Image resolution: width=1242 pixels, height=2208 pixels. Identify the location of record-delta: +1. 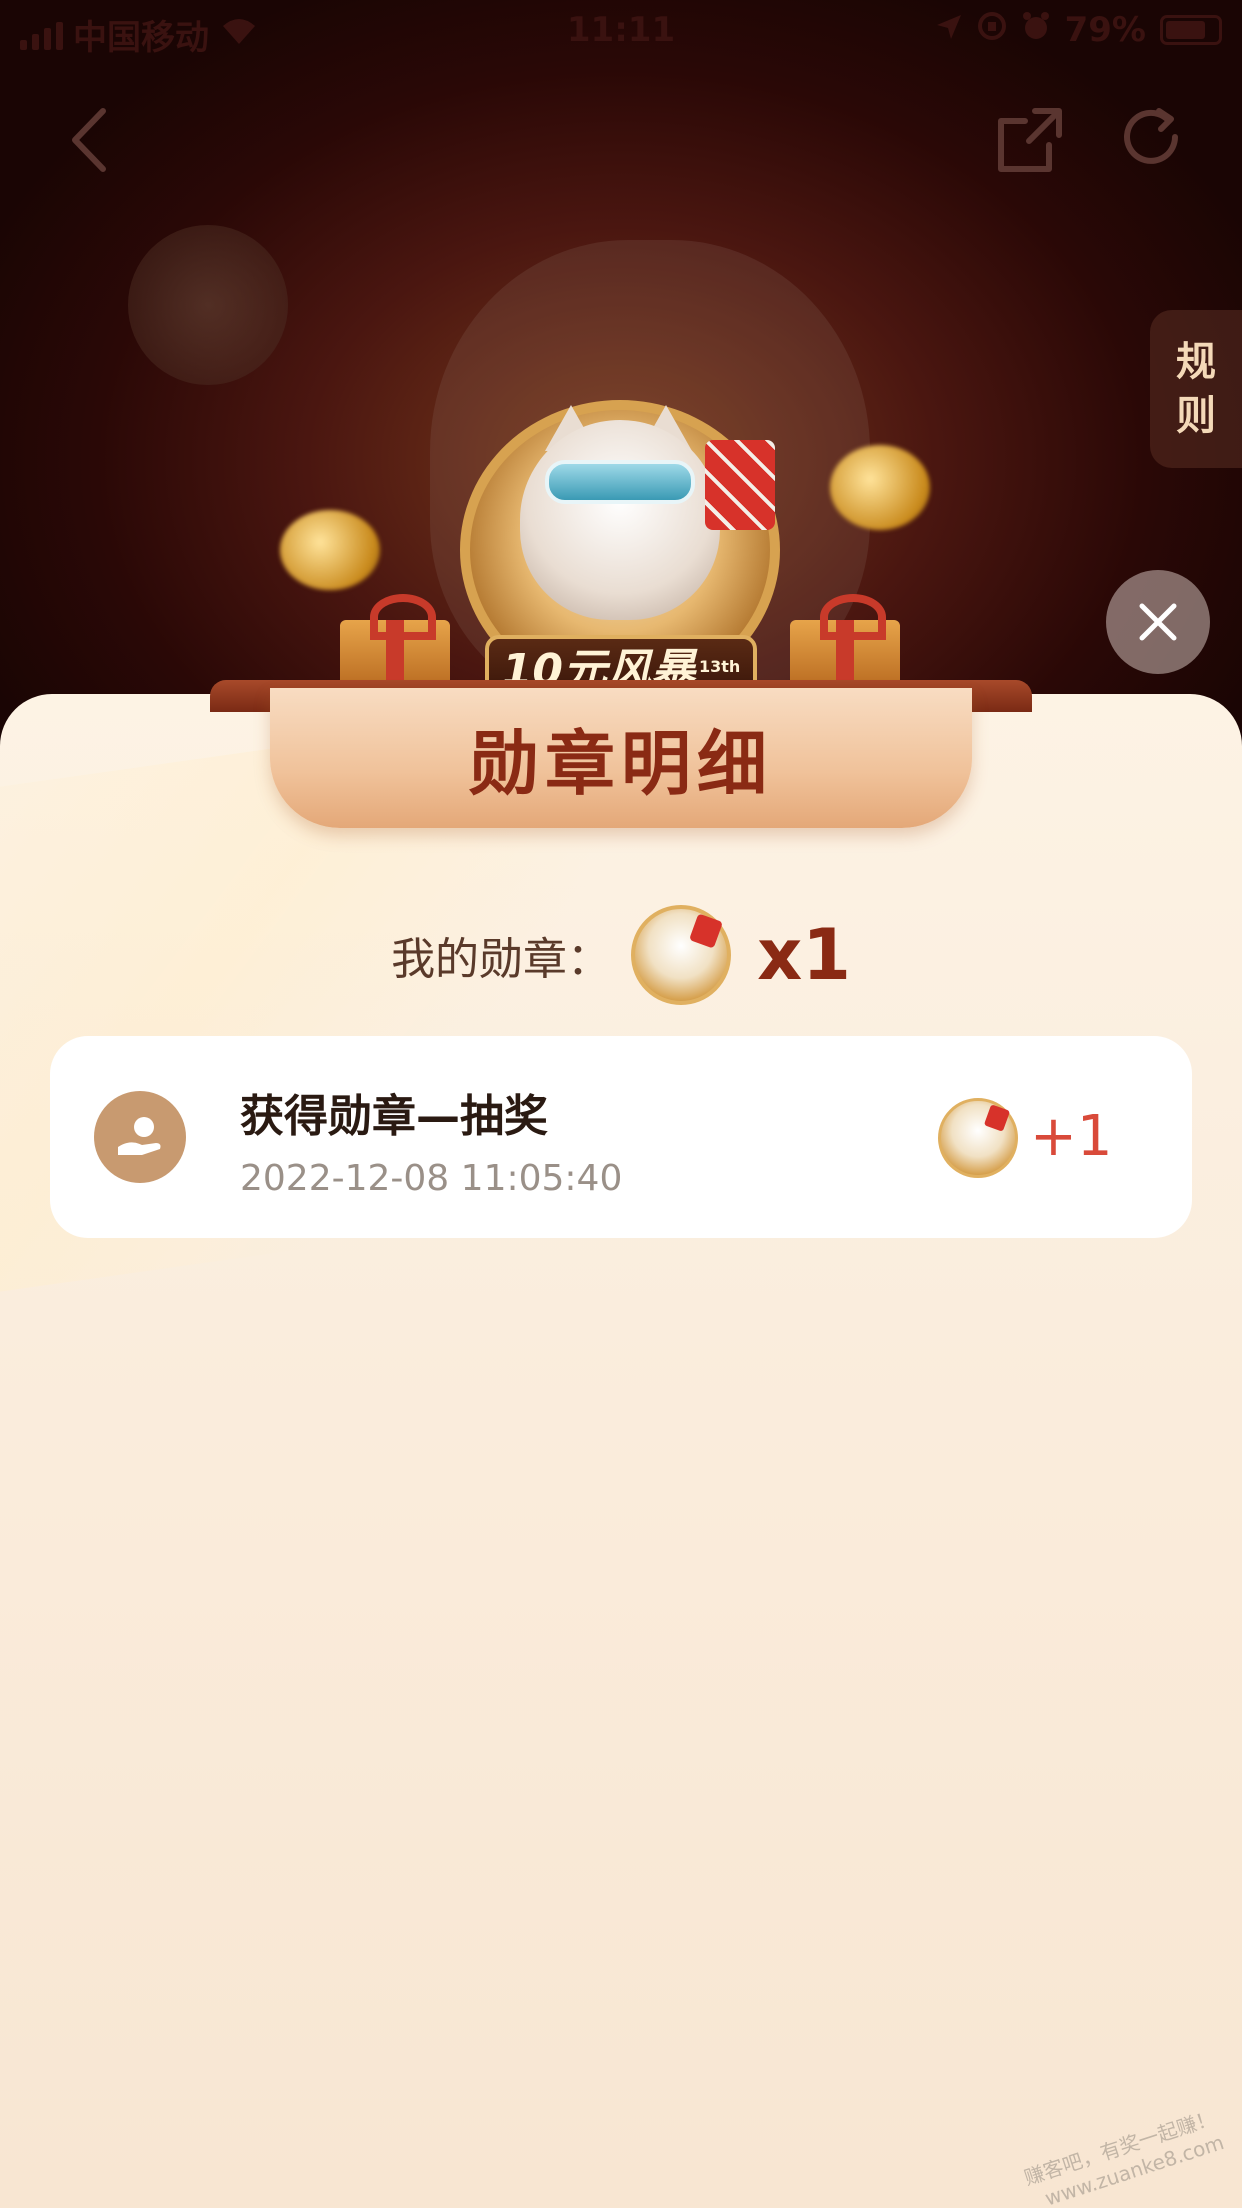
(1071, 1136).